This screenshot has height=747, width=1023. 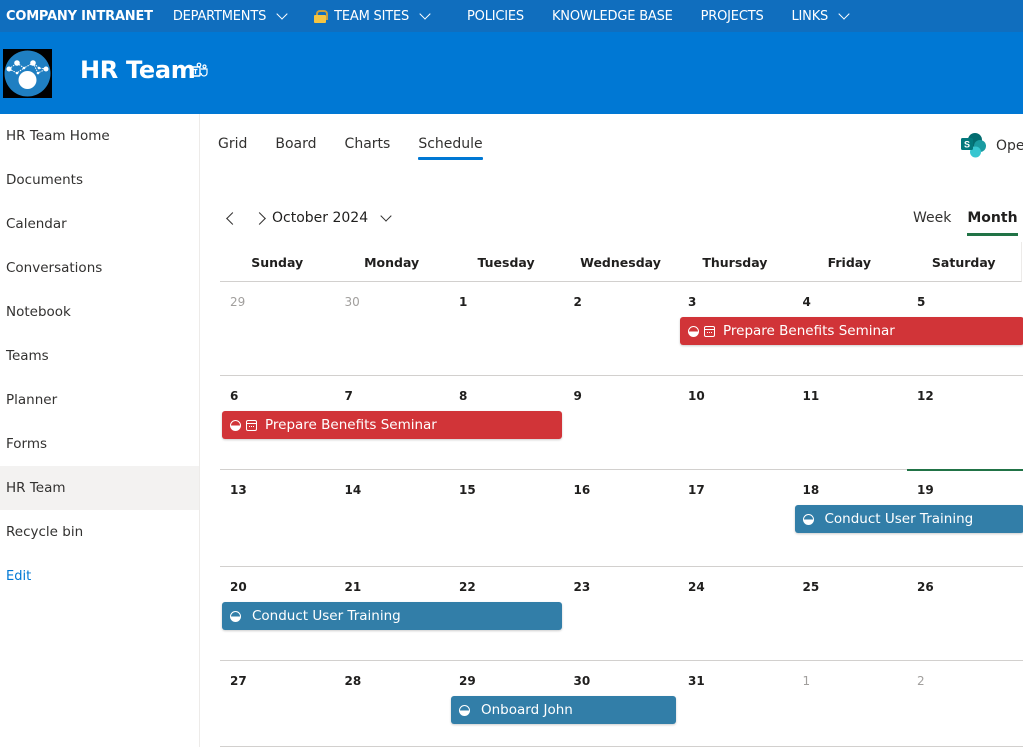 I want to click on calendar-day-cell: 13, so click(x=277, y=518).